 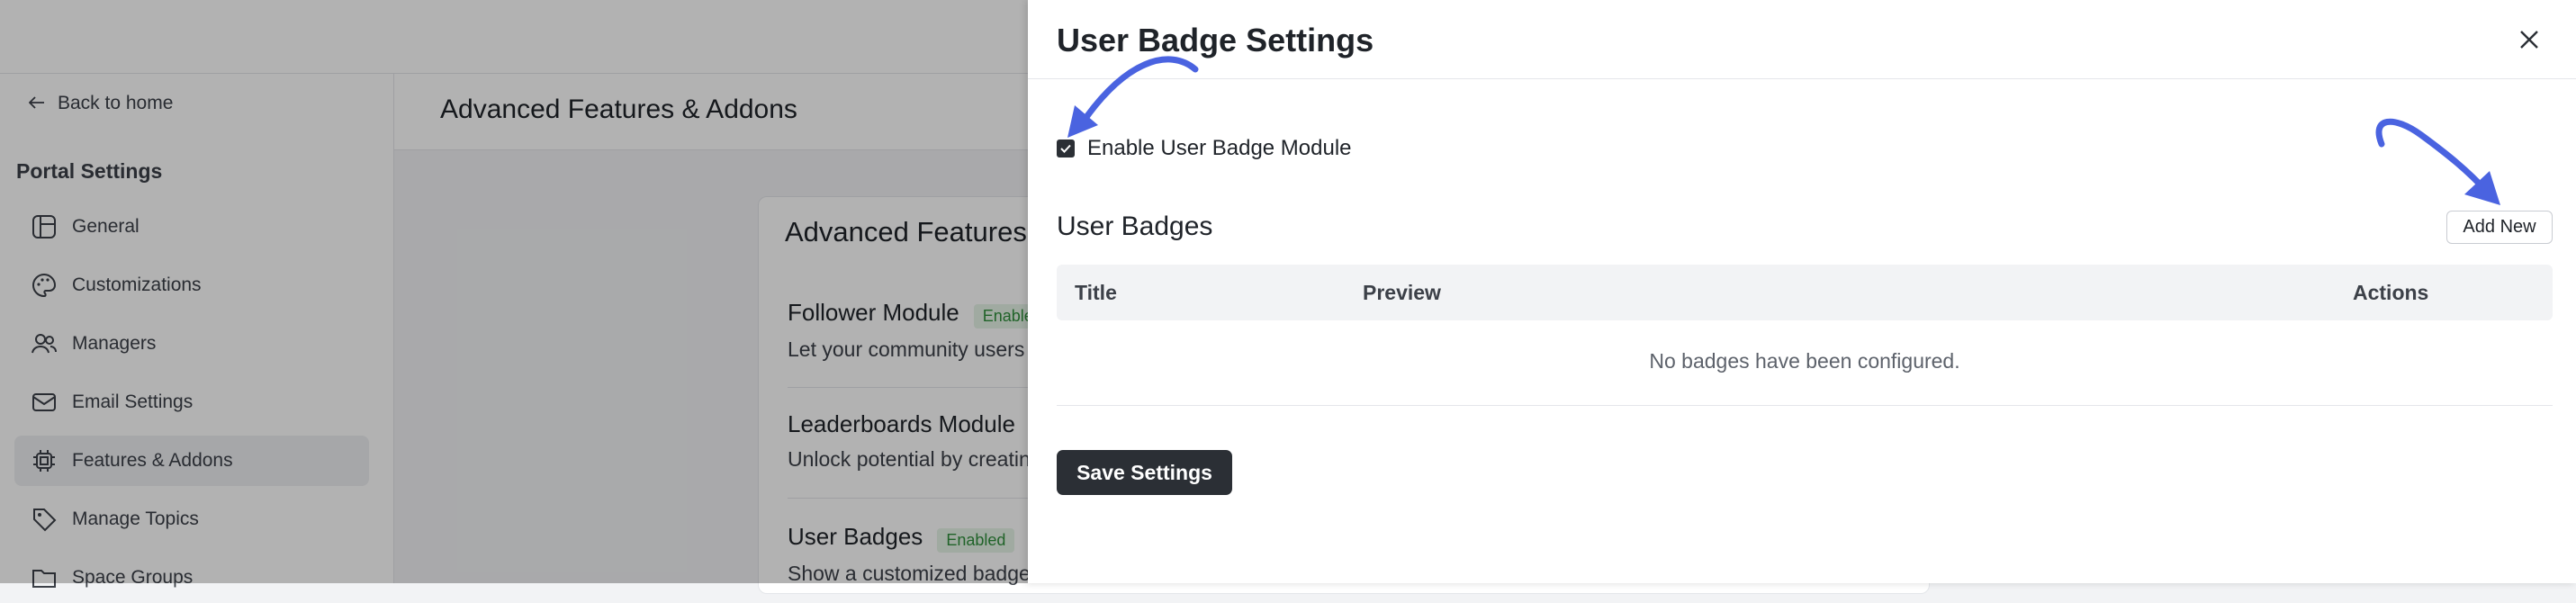 What do you see at coordinates (1402, 292) in the screenshot?
I see `column-header-preview: Preview` at bounding box center [1402, 292].